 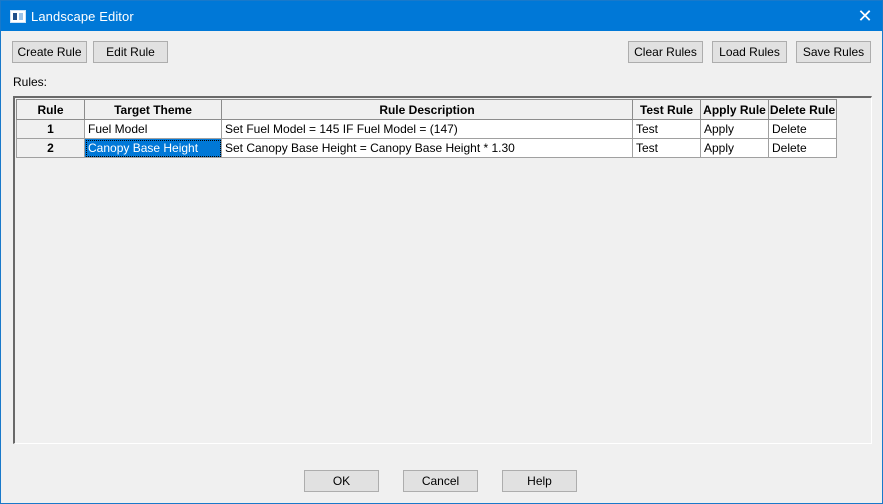 What do you see at coordinates (734, 109) in the screenshot?
I see `header-apply-rule: Apply Rule` at bounding box center [734, 109].